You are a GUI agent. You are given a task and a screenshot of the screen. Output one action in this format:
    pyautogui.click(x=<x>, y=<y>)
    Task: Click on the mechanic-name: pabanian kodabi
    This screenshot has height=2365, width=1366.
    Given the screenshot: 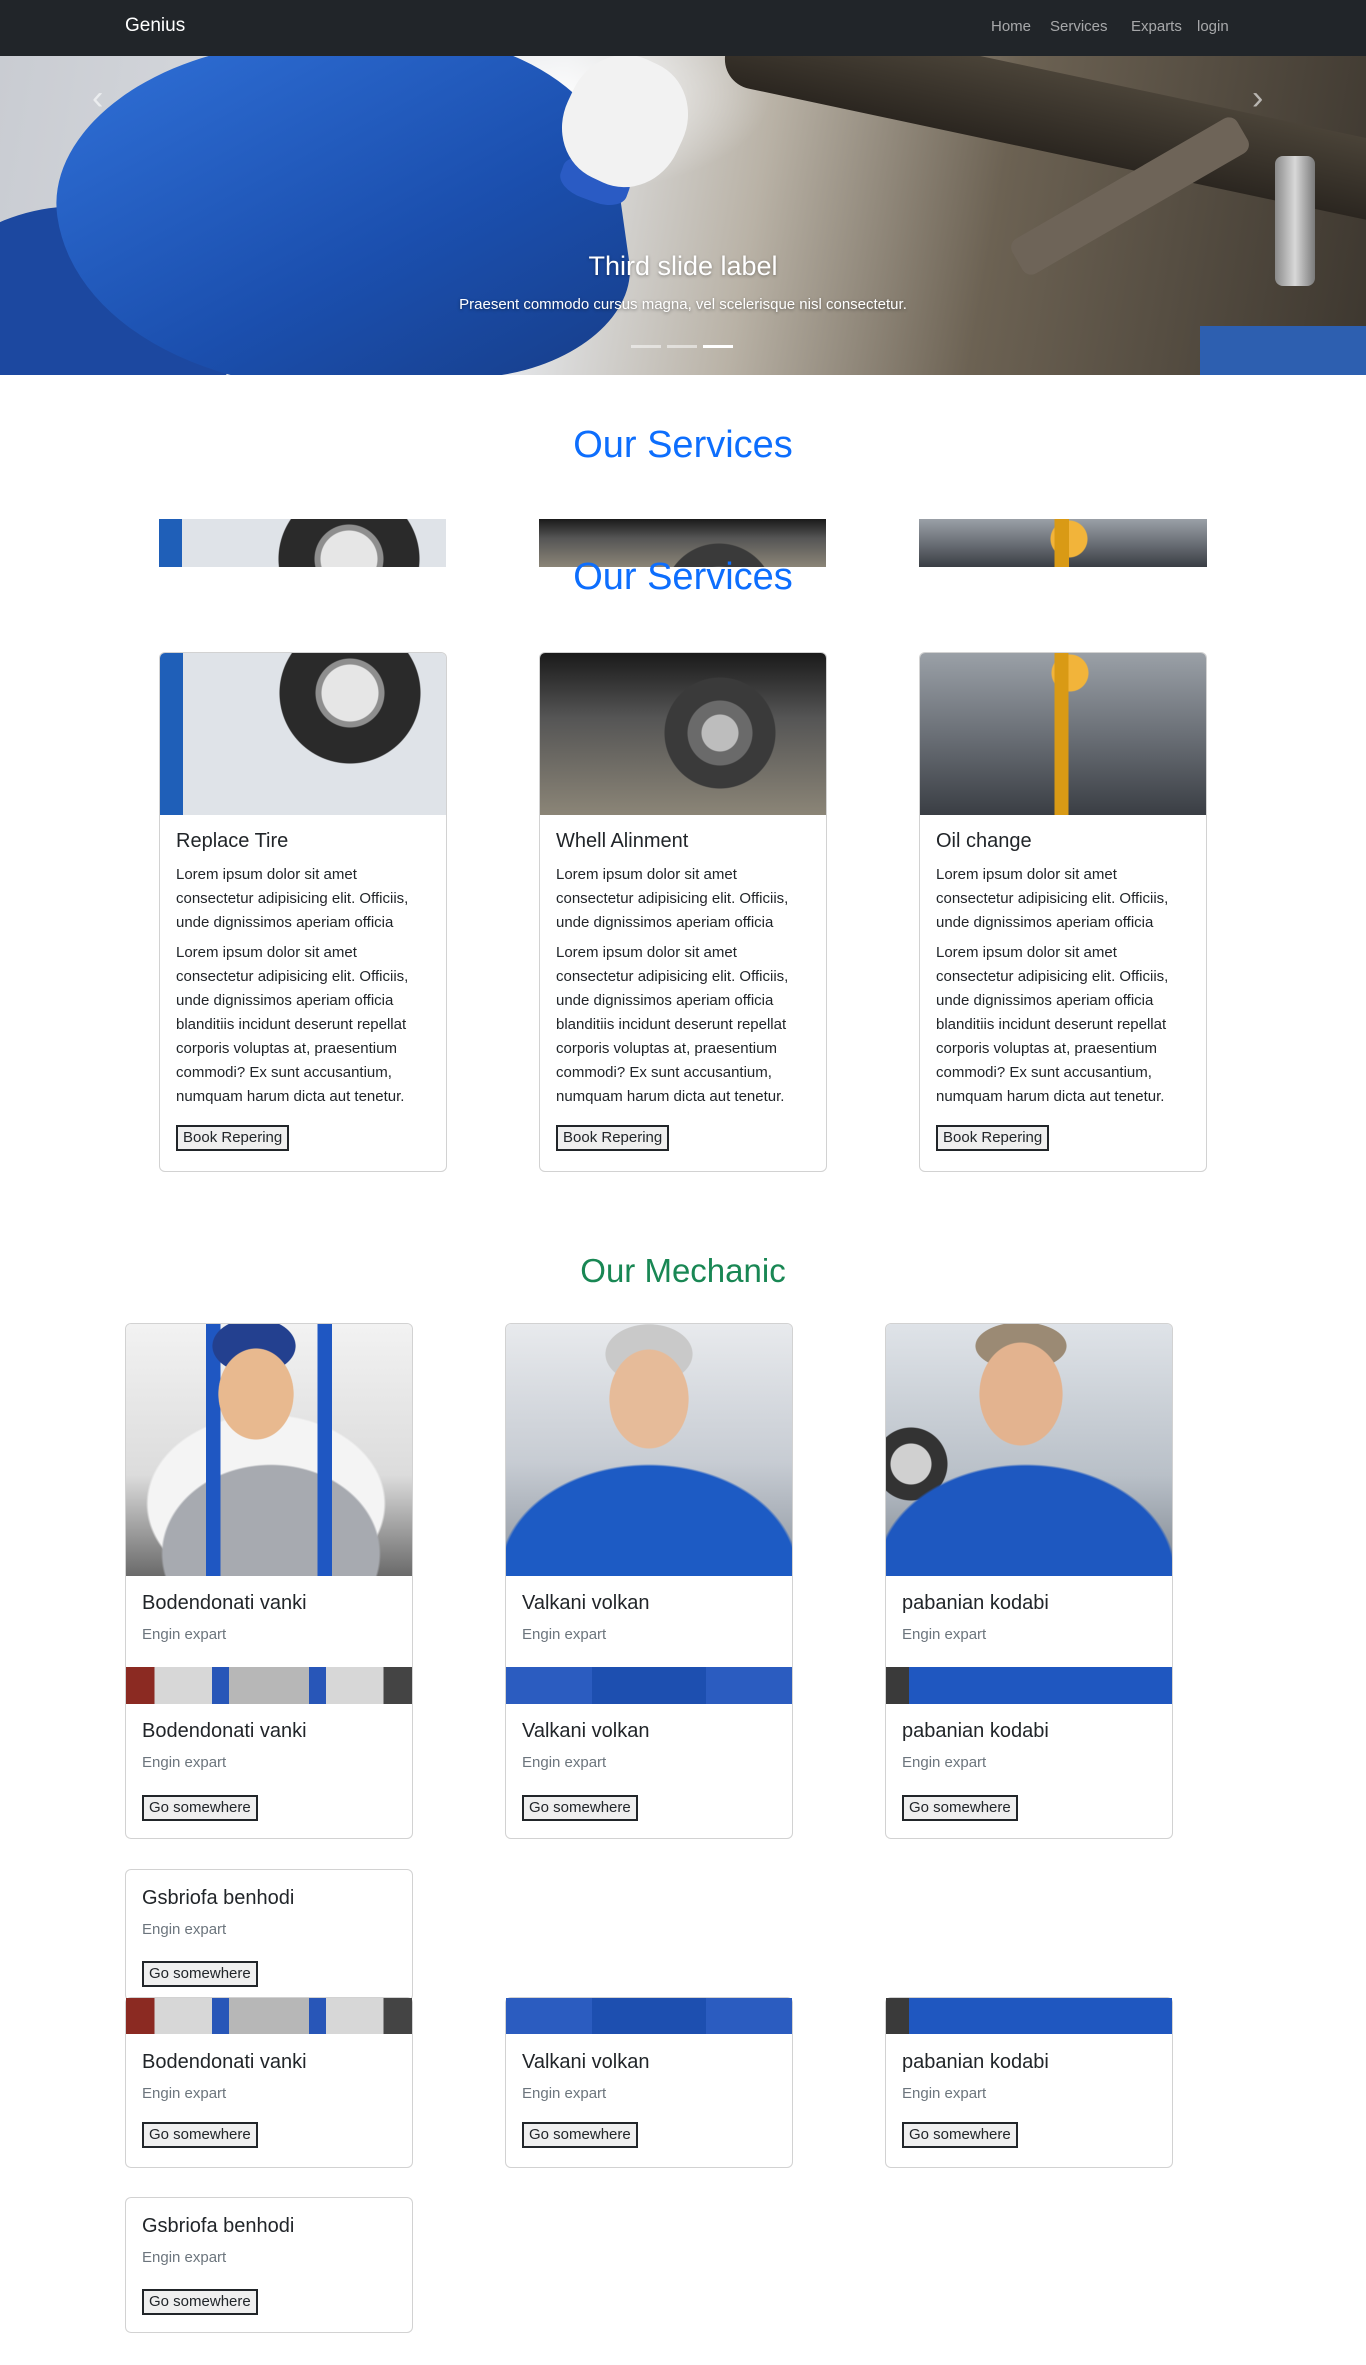 What is the action you would take?
    pyautogui.click(x=975, y=1731)
    